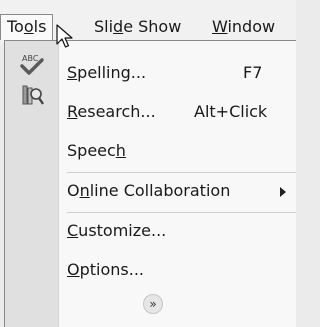 Image resolution: width=320 pixels, height=327 pixels. What do you see at coordinates (181, 112) in the screenshot?
I see `menu-item-research: Research... Alt+Click` at bounding box center [181, 112].